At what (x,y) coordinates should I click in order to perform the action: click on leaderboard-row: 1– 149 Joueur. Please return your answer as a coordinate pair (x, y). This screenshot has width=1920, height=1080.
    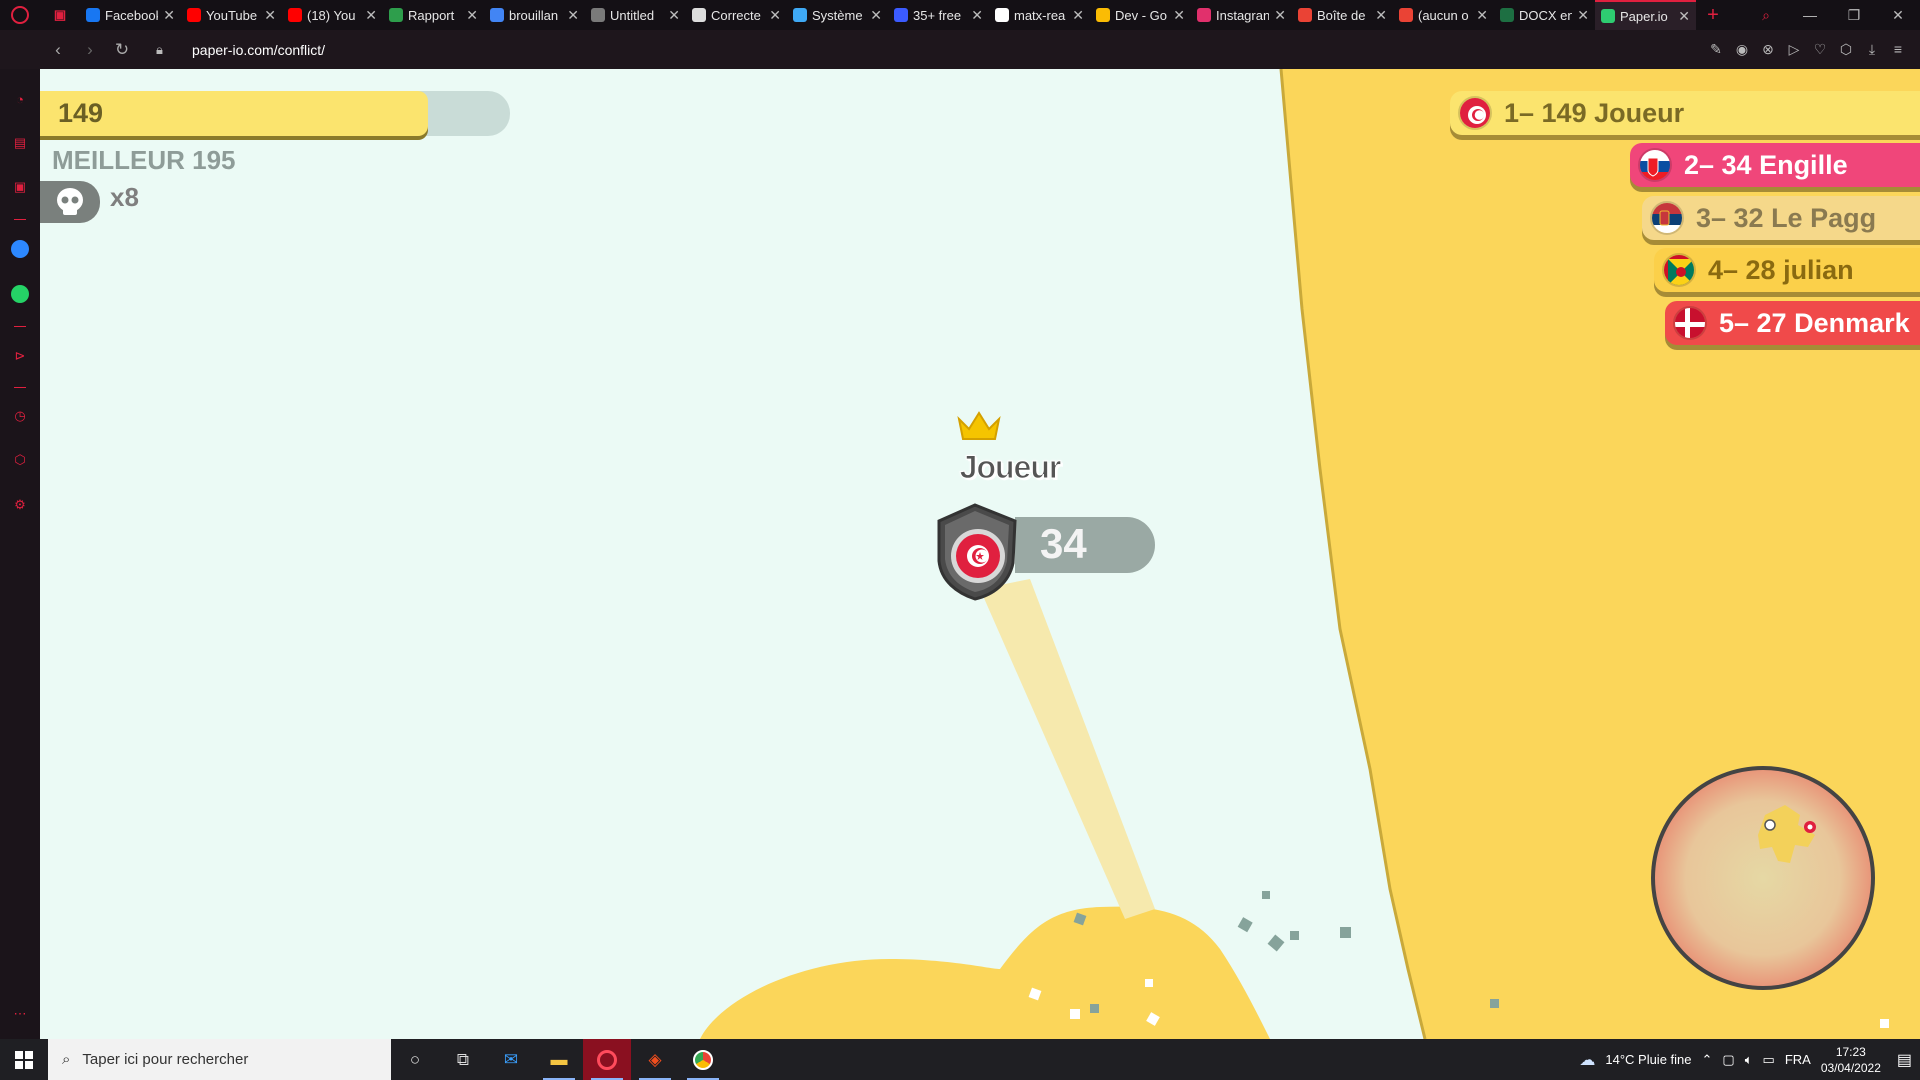
    Looking at the image, I should click on (1685, 113).